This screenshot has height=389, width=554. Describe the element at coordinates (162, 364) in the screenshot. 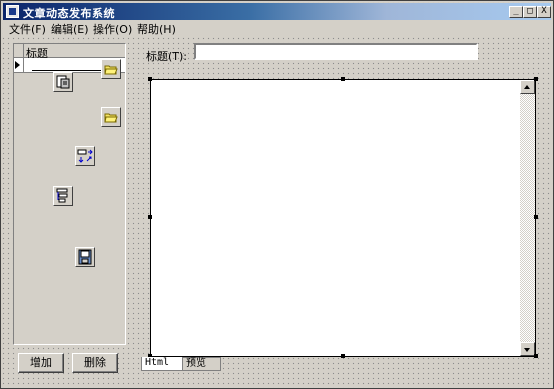

I see `tab-html: Html` at that location.